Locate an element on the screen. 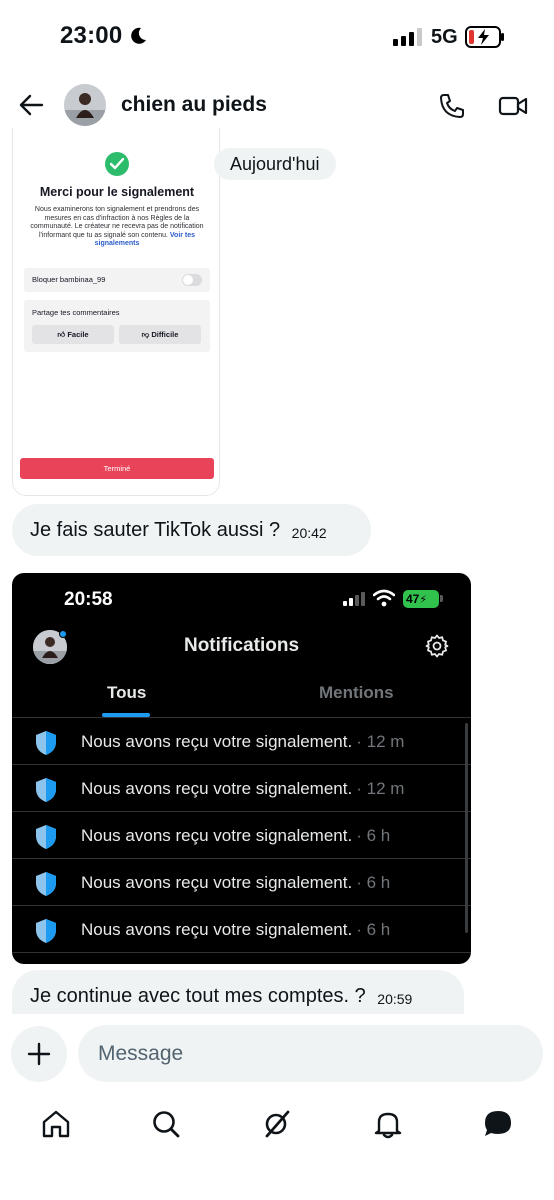 This screenshot has height=1200, width=554. plus-icon is located at coordinates (39, 1054).